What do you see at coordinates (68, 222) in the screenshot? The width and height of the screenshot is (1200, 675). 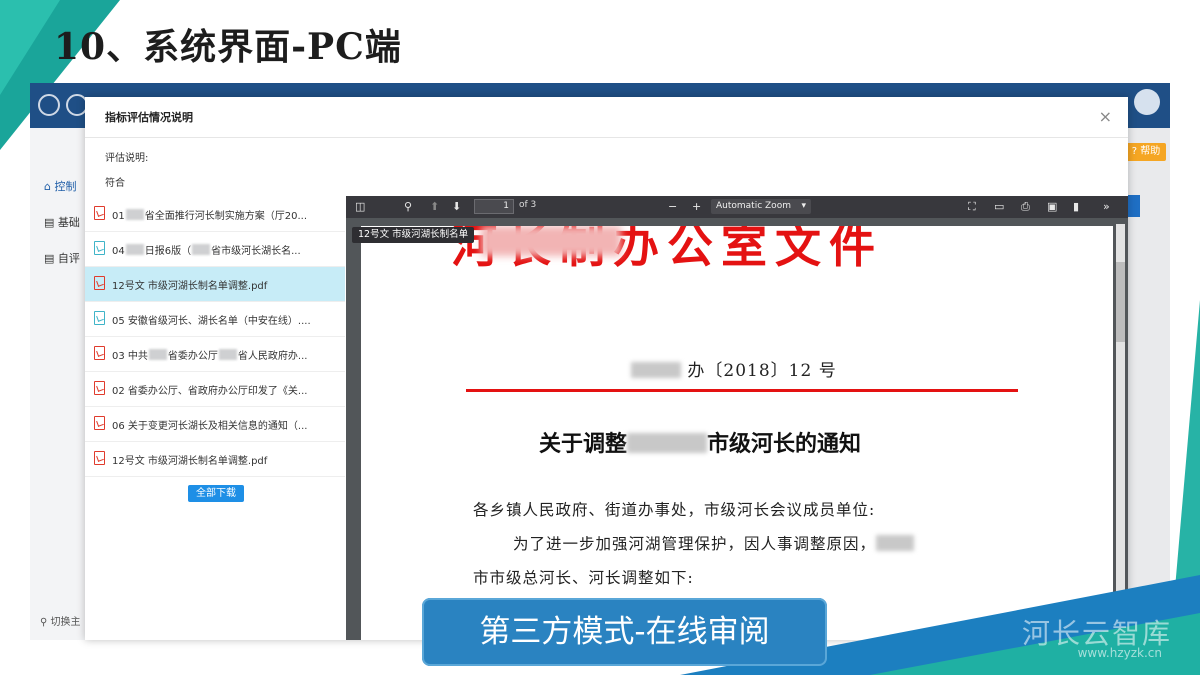 I see `sidebar-item-label: 基础` at bounding box center [68, 222].